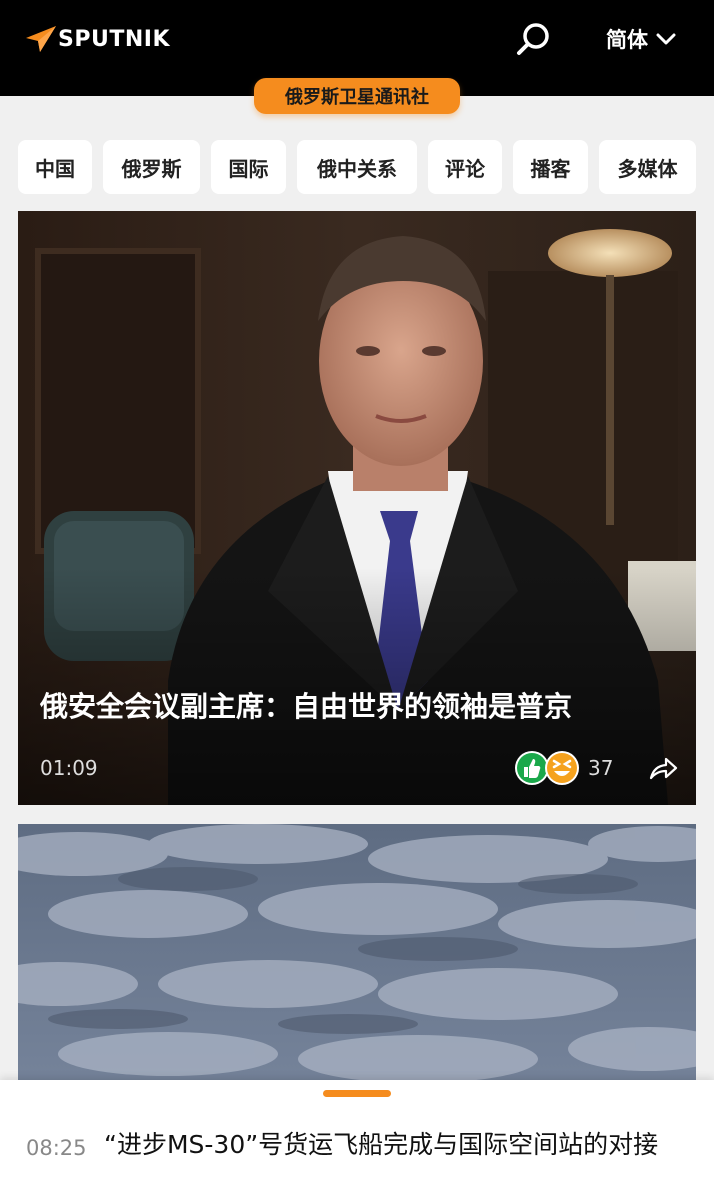 The image size is (714, 1200). Describe the element at coordinates (647, 167) in the screenshot. I see `nav-item-multimedia: 多媒体` at that location.